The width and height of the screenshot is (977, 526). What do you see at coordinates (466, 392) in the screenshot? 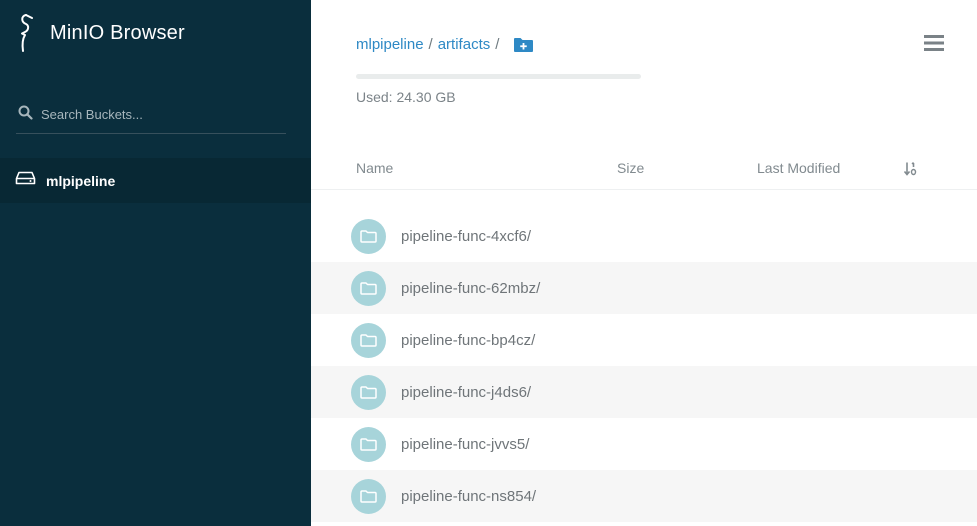
I see `object-name: pipeline-func-j4ds6/` at bounding box center [466, 392].